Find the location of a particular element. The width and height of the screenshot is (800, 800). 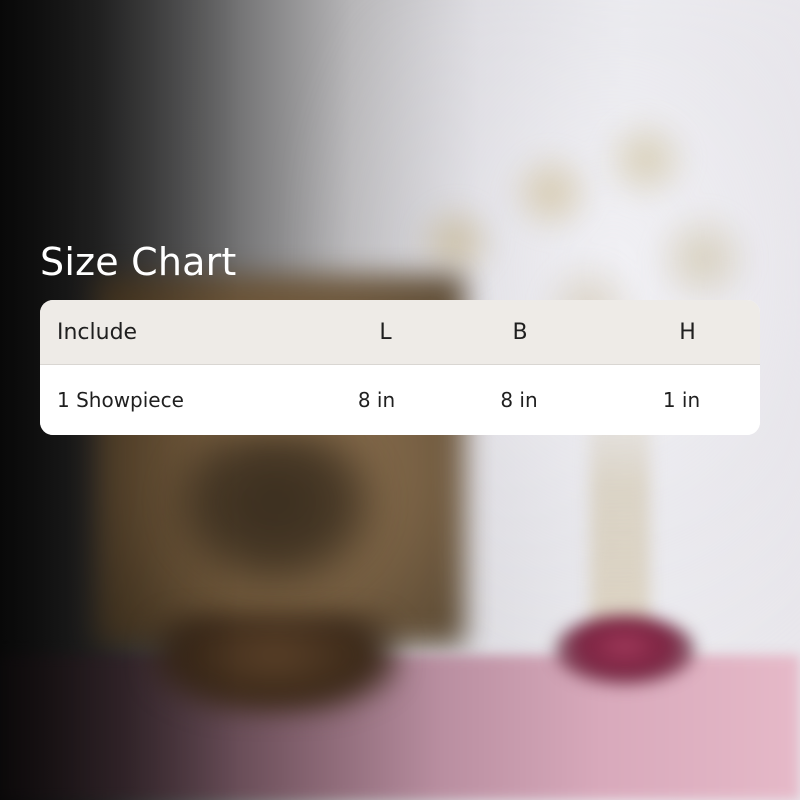

header-include: Include is located at coordinates (97, 332).